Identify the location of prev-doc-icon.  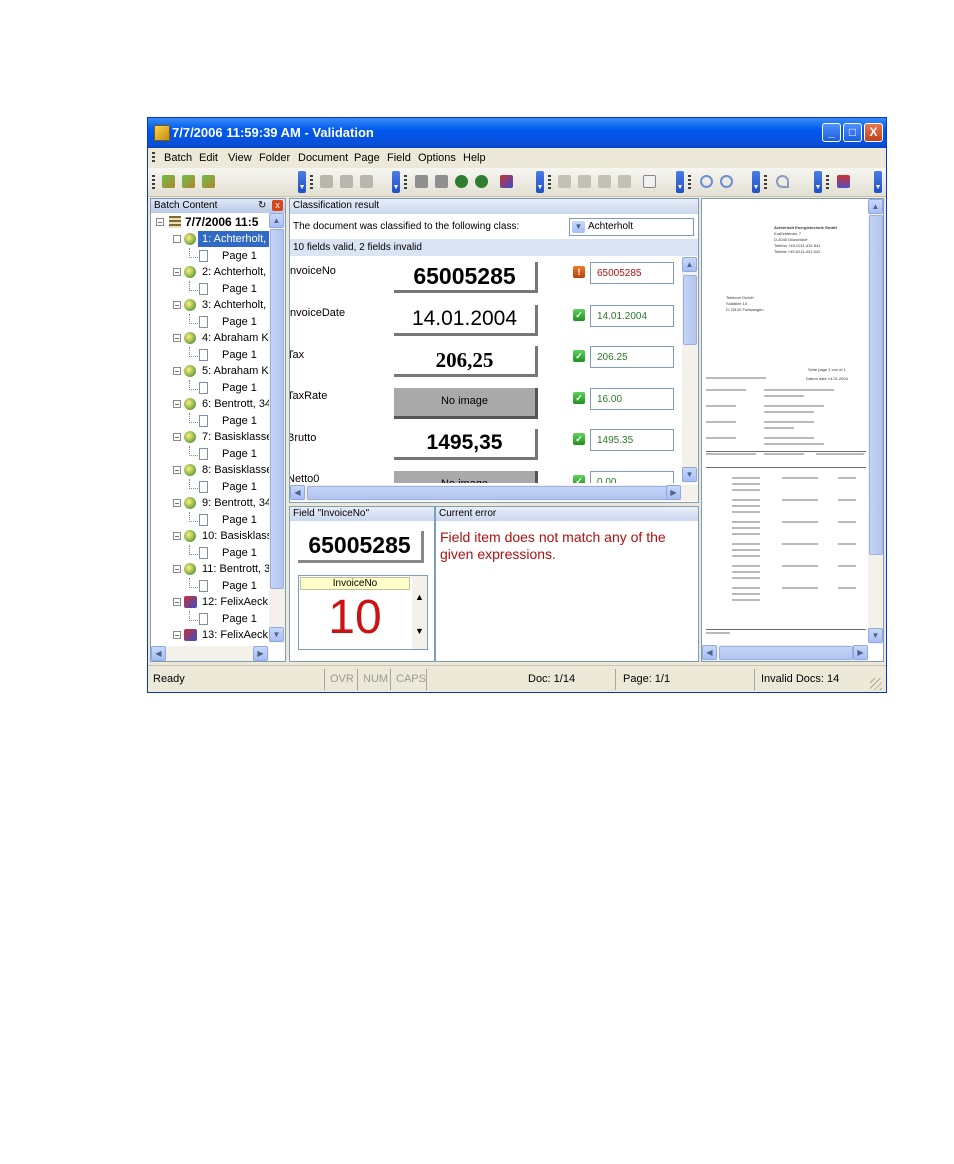
(326, 181).